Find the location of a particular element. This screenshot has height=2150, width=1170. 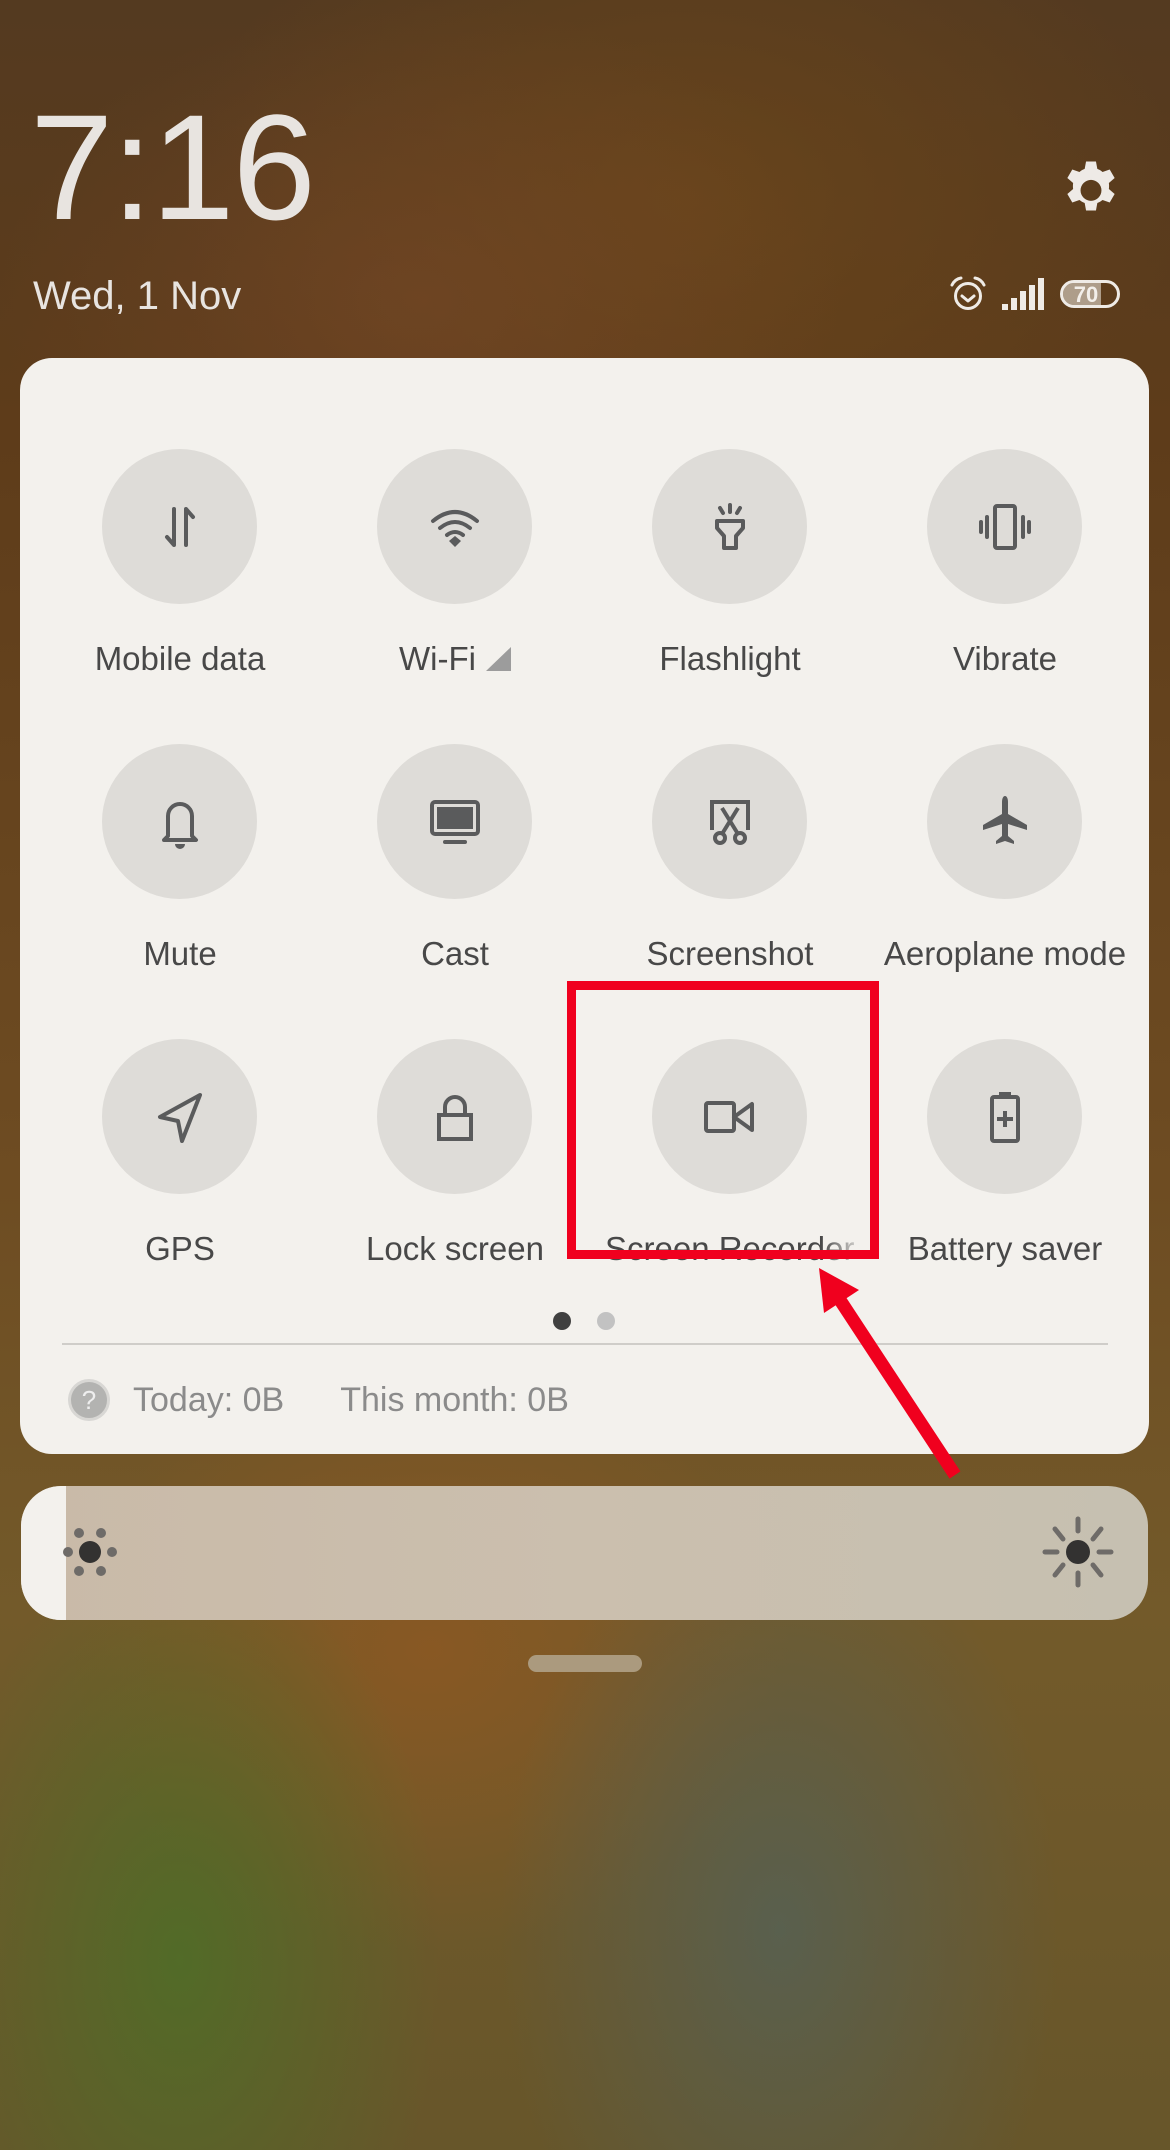

divider is located at coordinates (585, 1344).